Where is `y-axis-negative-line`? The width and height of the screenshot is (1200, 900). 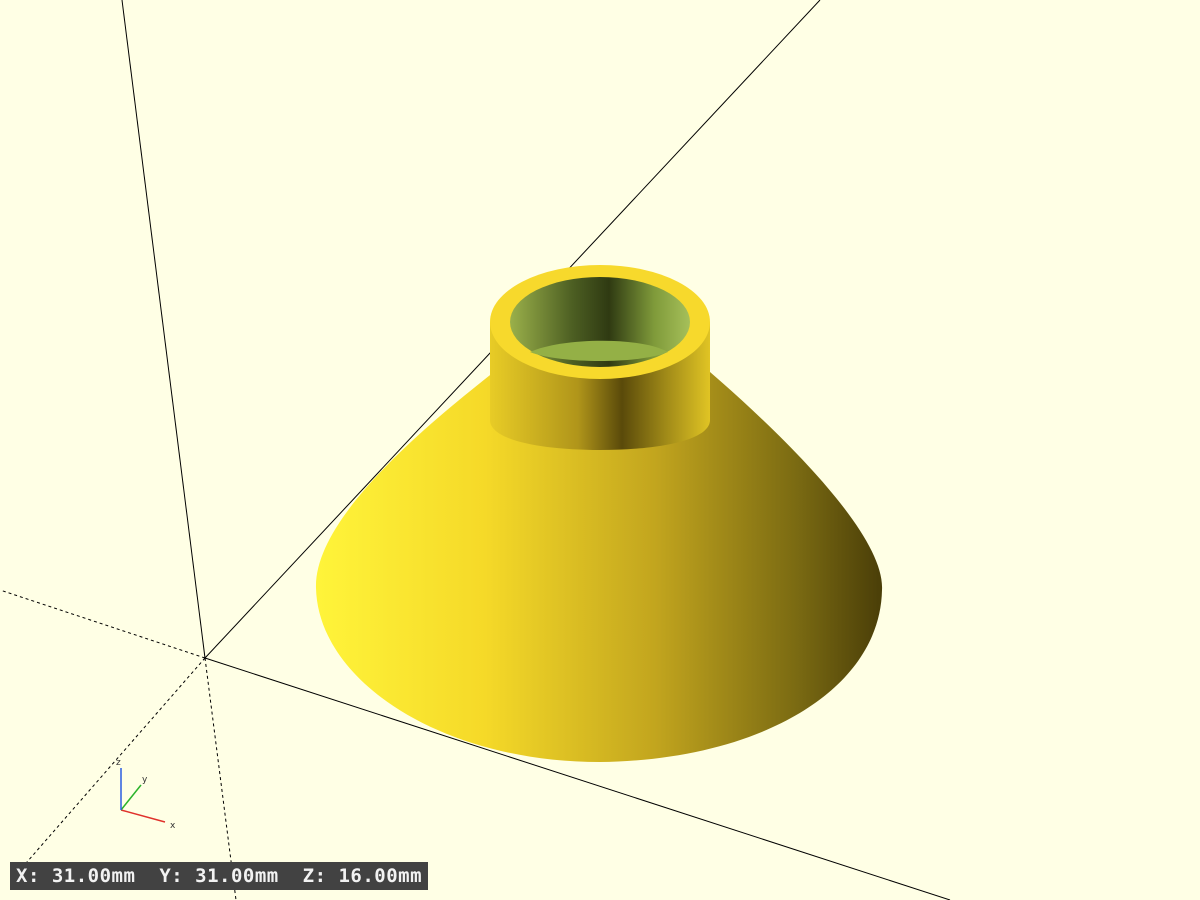
y-axis-negative-line is located at coordinates (112, 764).